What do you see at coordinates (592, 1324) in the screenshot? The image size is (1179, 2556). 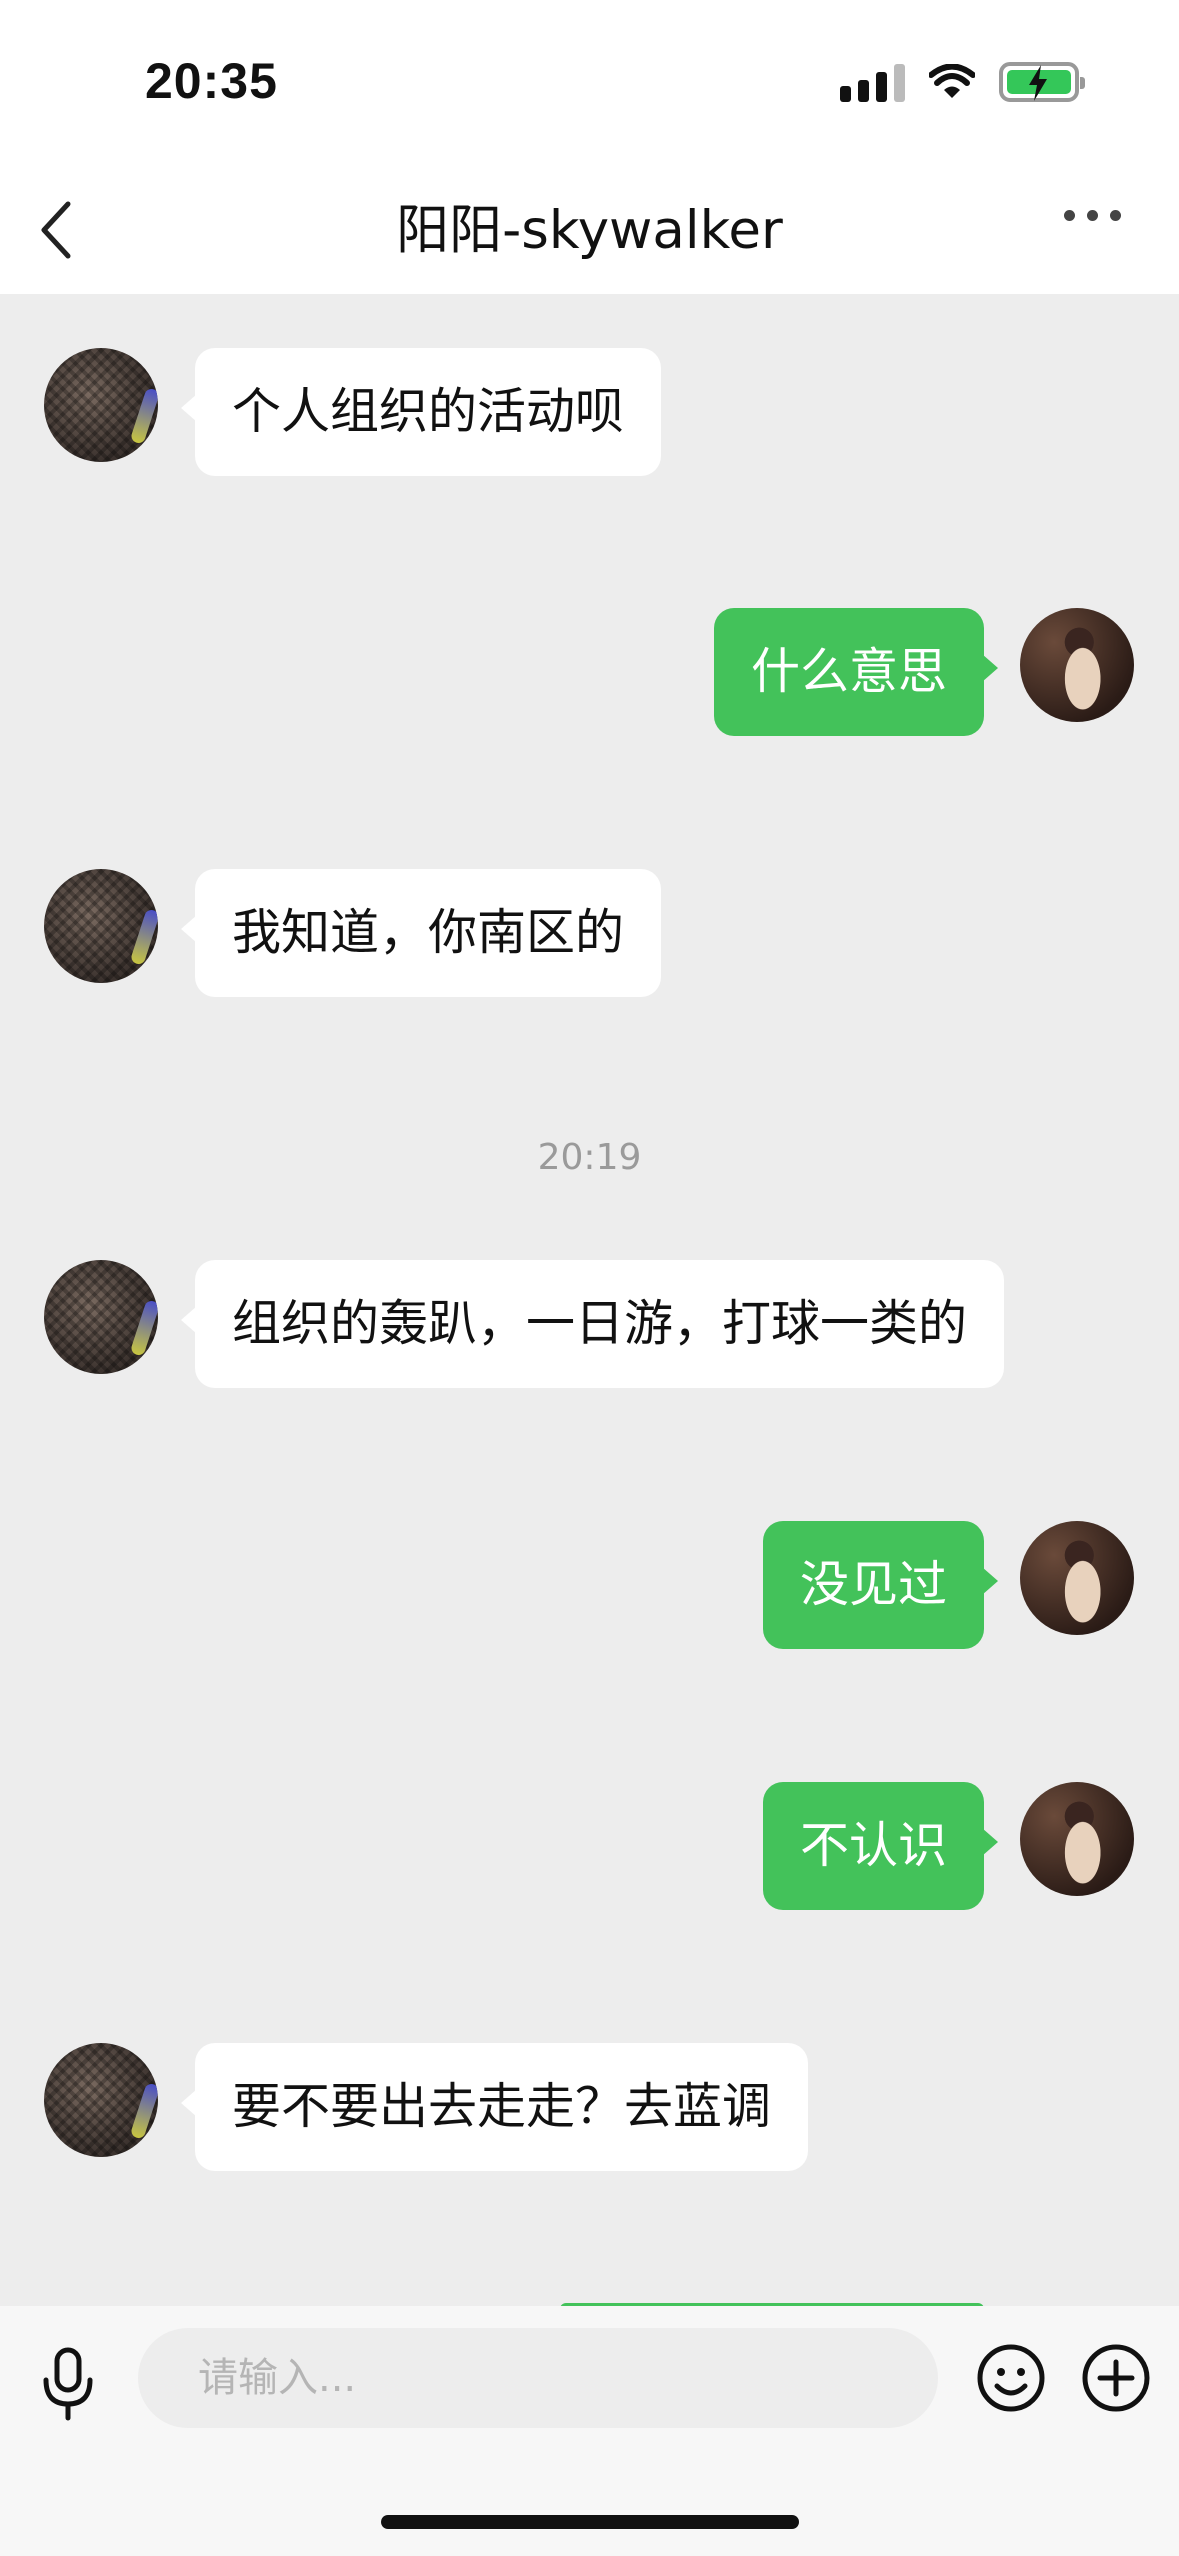 I see `message-bubble: 组织的轰趴，一日游，打球一类的` at bounding box center [592, 1324].